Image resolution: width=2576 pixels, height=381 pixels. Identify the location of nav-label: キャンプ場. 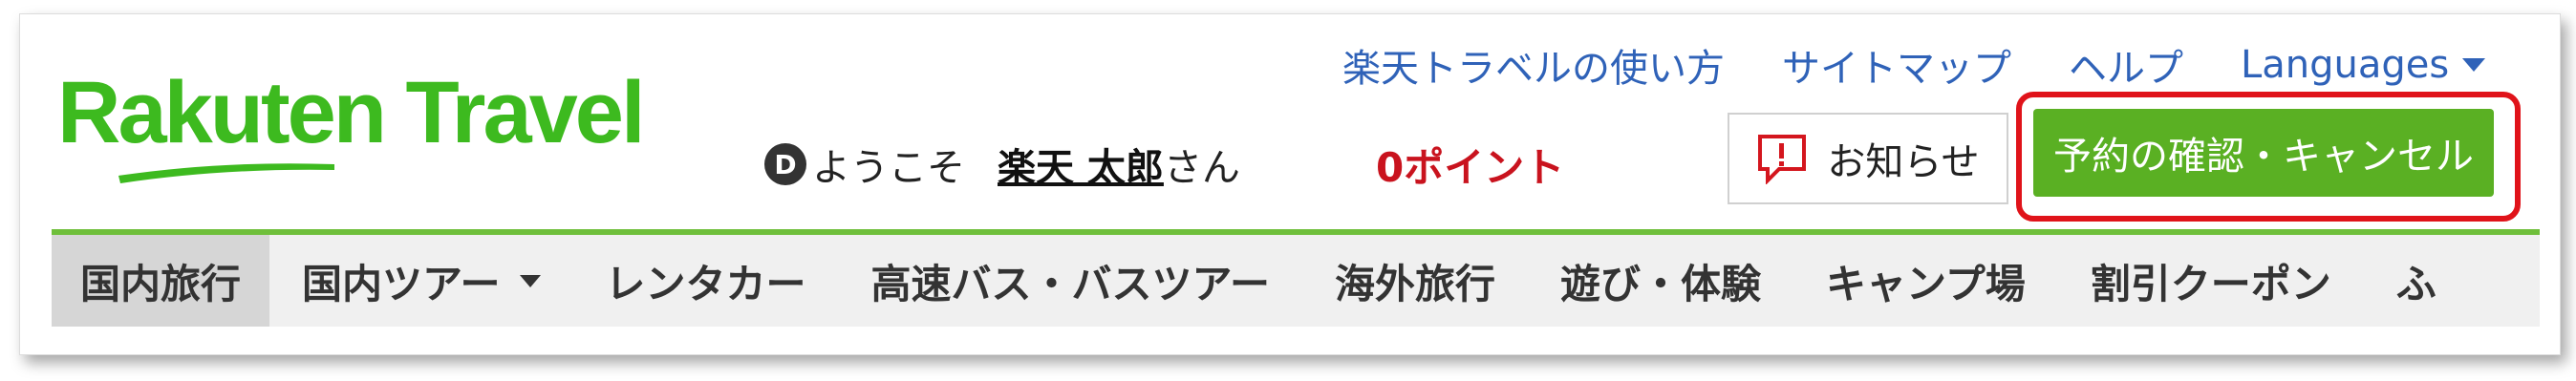
(1926, 283).